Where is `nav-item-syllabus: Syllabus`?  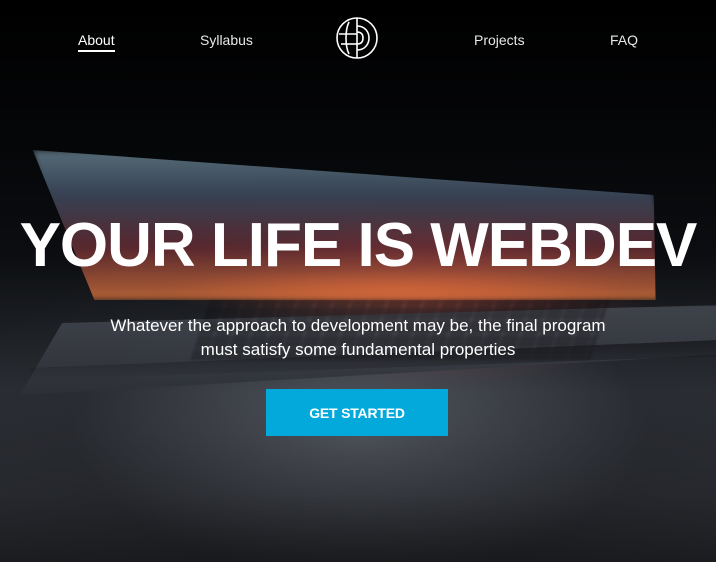 nav-item-syllabus: Syllabus is located at coordinates (226, 40).